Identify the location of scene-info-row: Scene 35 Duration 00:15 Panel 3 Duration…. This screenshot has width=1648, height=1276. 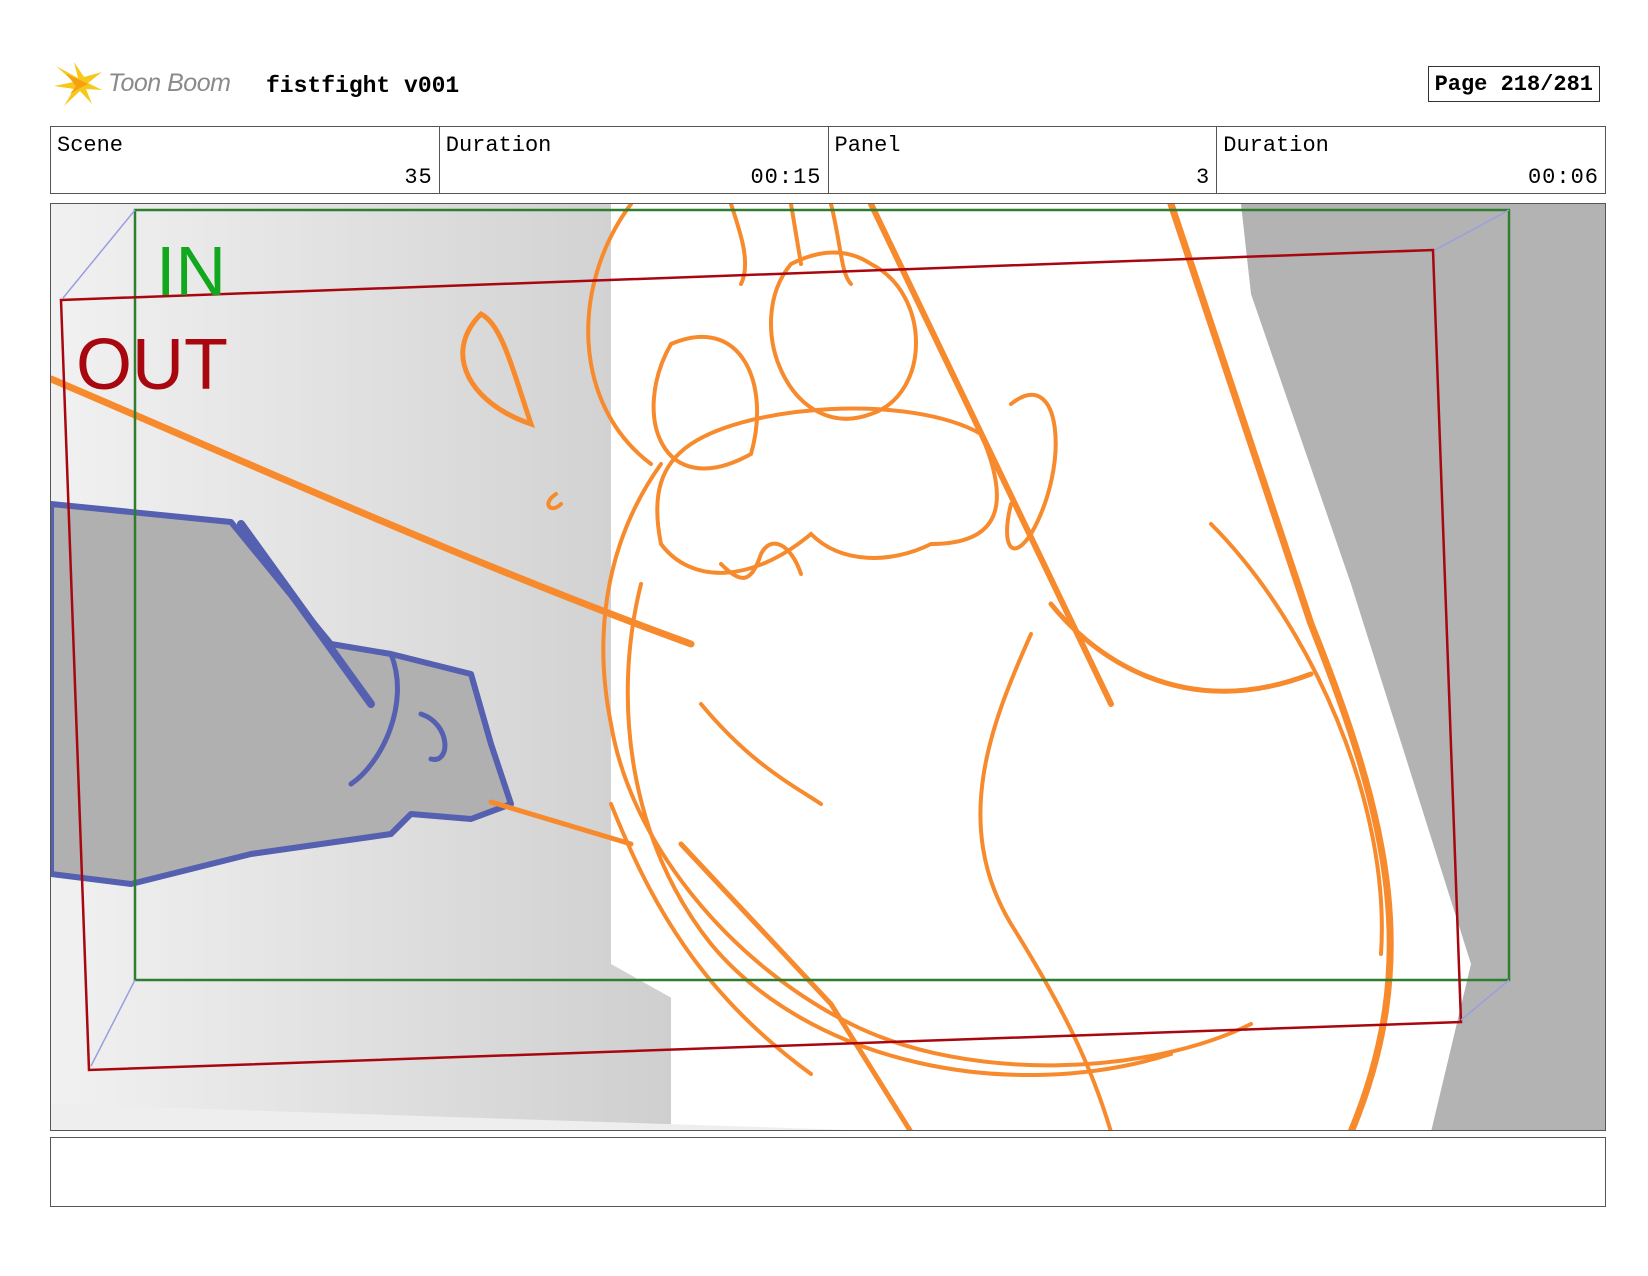
(828, 160).